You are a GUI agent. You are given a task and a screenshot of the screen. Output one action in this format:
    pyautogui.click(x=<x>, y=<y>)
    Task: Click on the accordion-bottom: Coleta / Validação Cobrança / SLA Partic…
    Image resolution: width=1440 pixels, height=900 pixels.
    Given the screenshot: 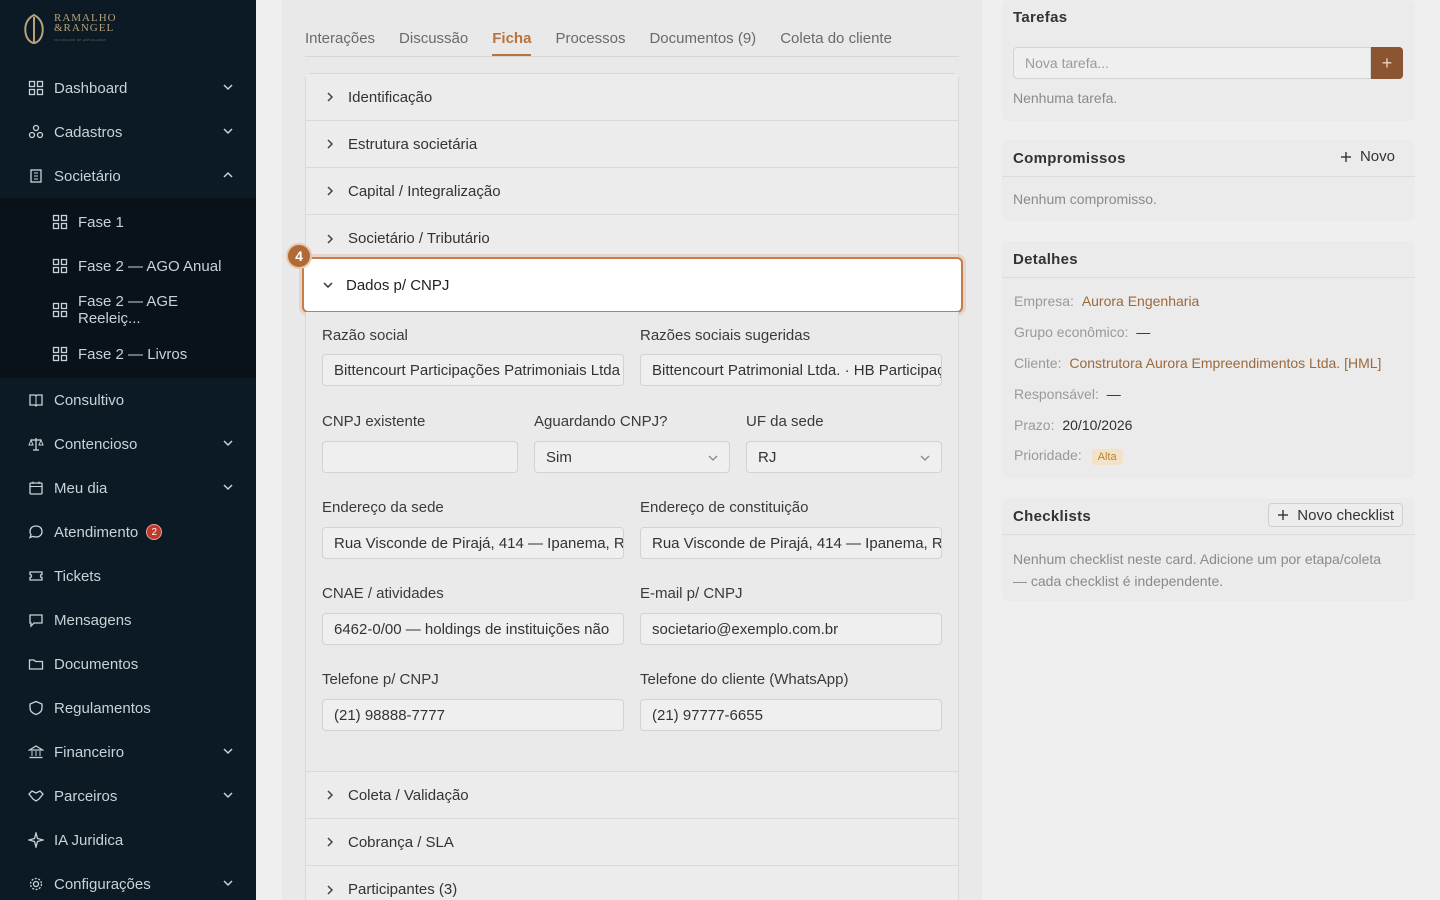 What is the action you would take?
    pyautogui.click(x=632, y=835)
    